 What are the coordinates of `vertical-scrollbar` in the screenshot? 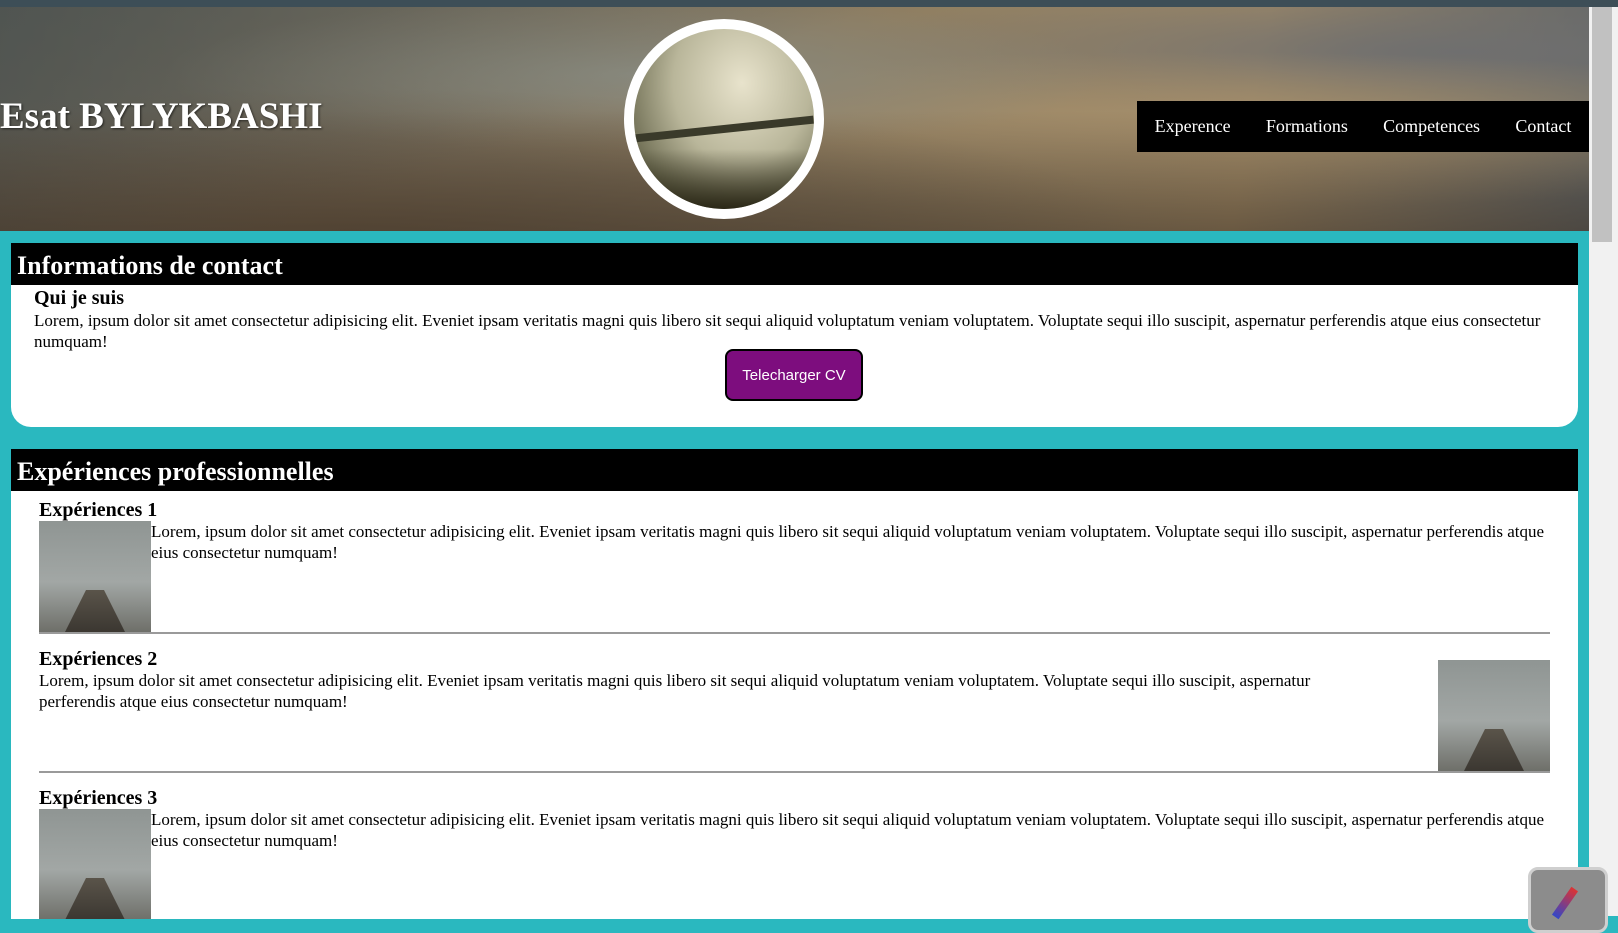 It's located at (1603, 461).